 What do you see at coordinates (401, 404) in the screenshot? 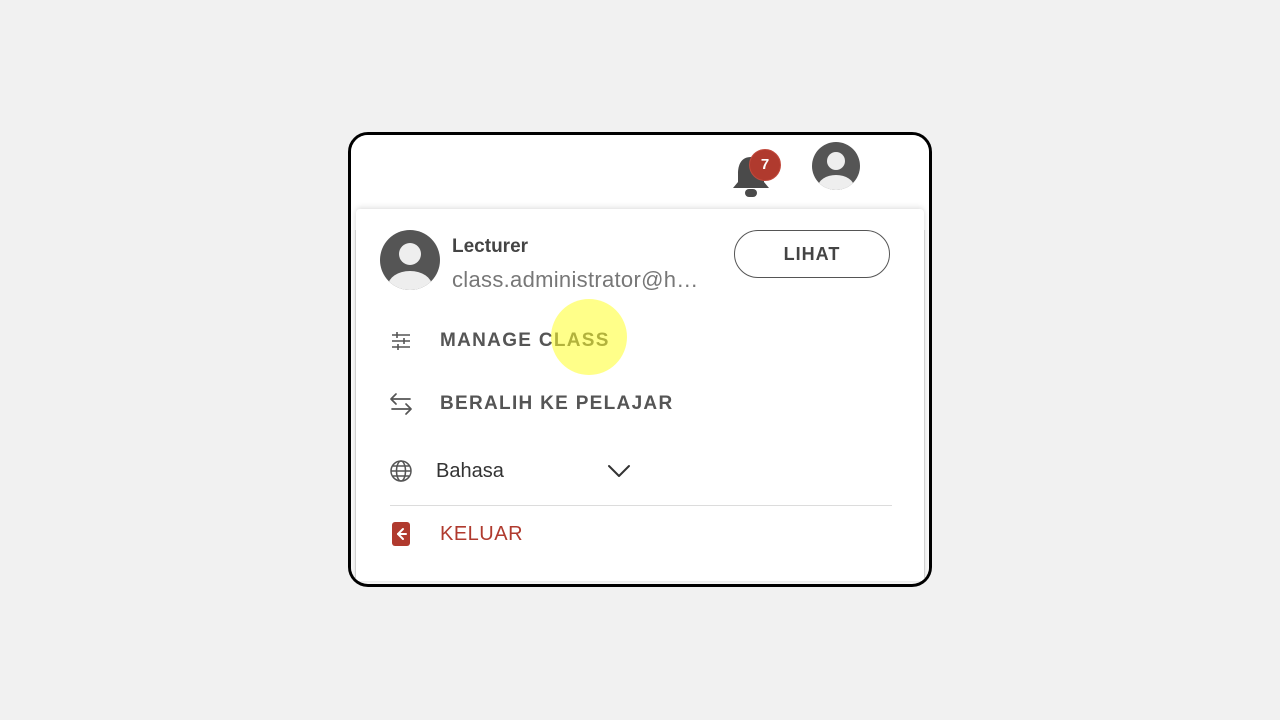
I see `swap-arrows-icon` at bounding box center [401, 404].